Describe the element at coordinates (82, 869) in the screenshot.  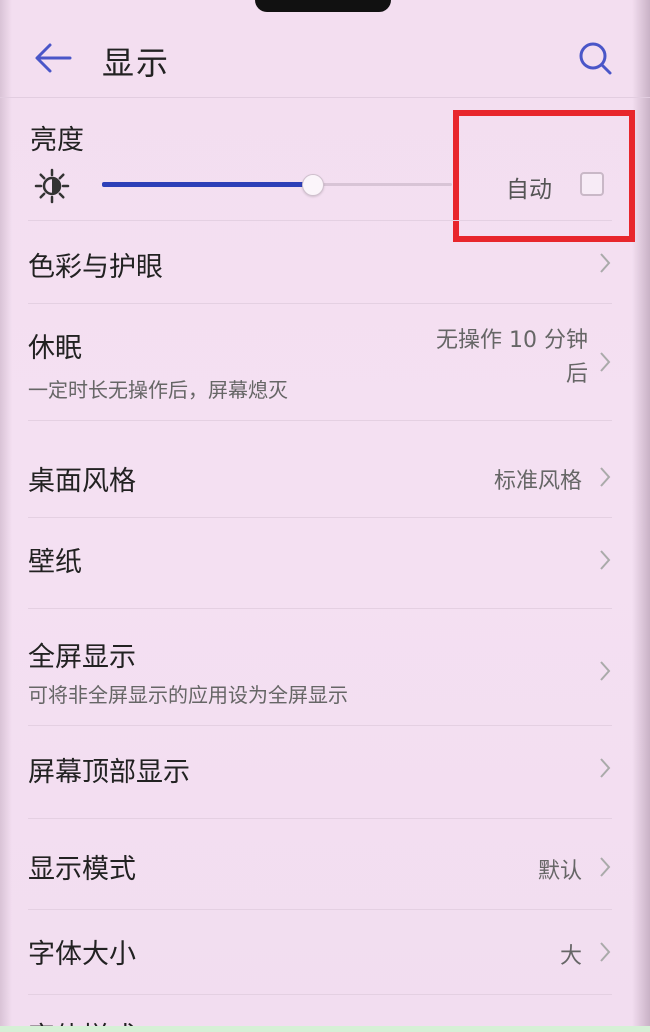
I see `row-title: 显示模式` at that location.